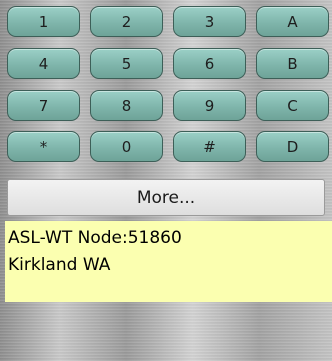  I want to click on key-6: 6, so click(209, 63).